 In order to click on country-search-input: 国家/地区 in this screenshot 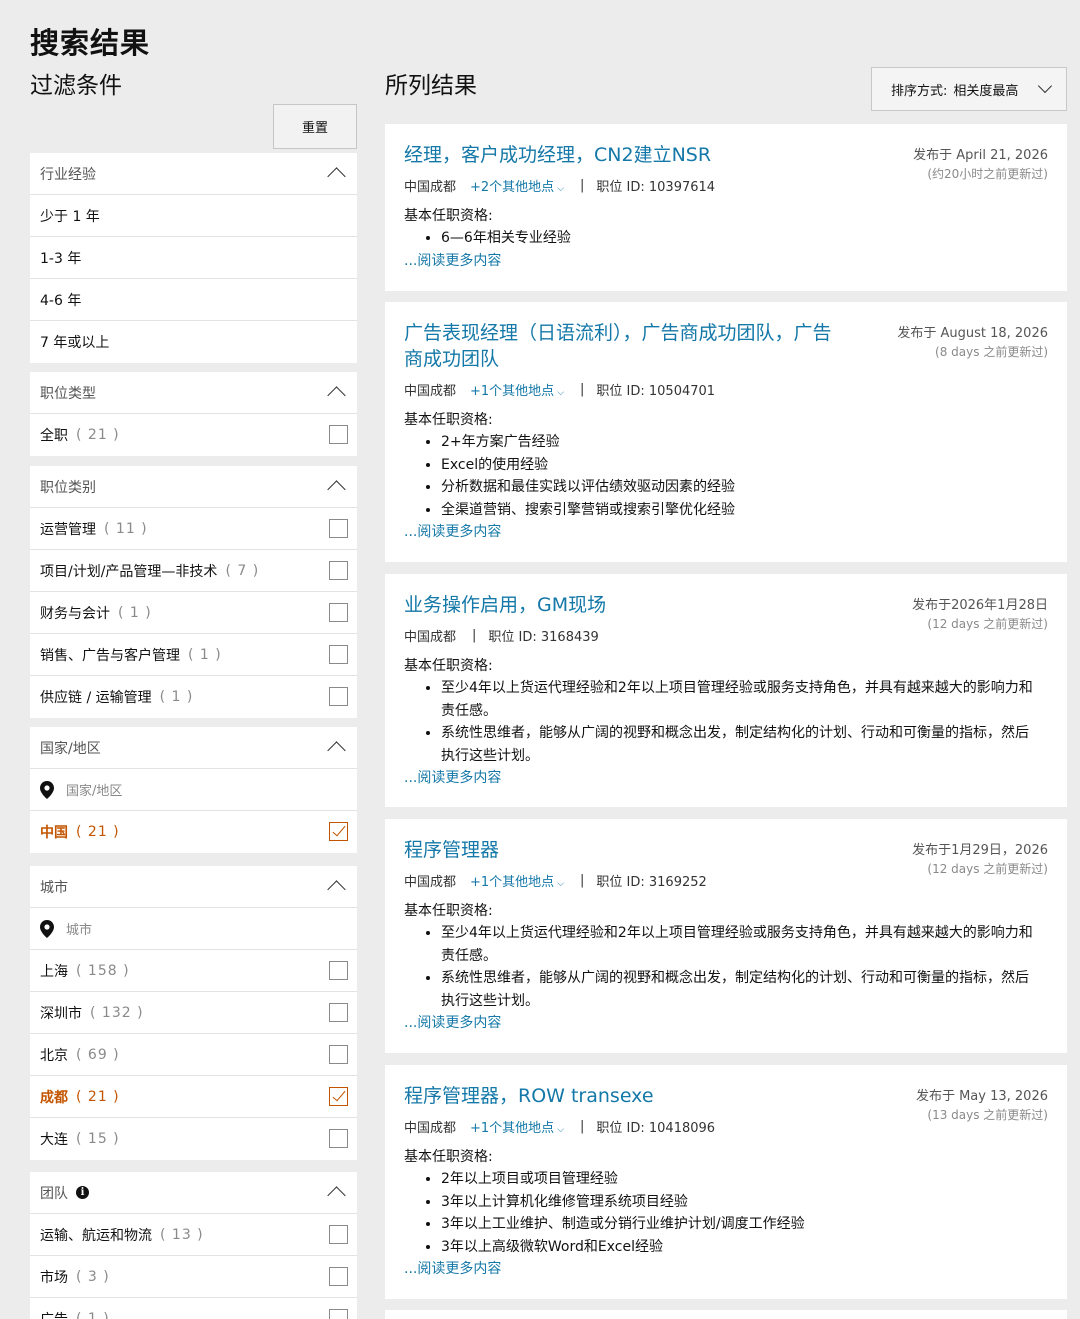, I will do `click(193, 790)`.